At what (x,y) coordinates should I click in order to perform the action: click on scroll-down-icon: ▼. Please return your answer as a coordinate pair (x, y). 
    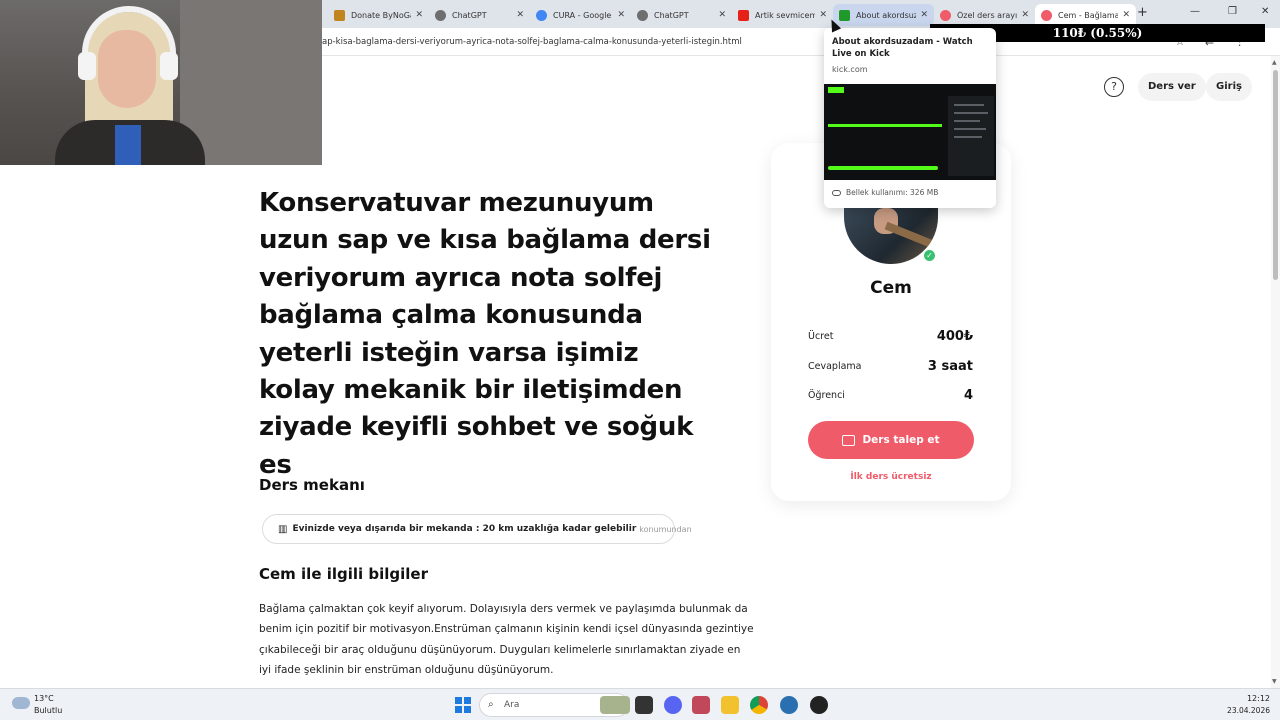
    Looking at the image, I should click on (1274, 681).